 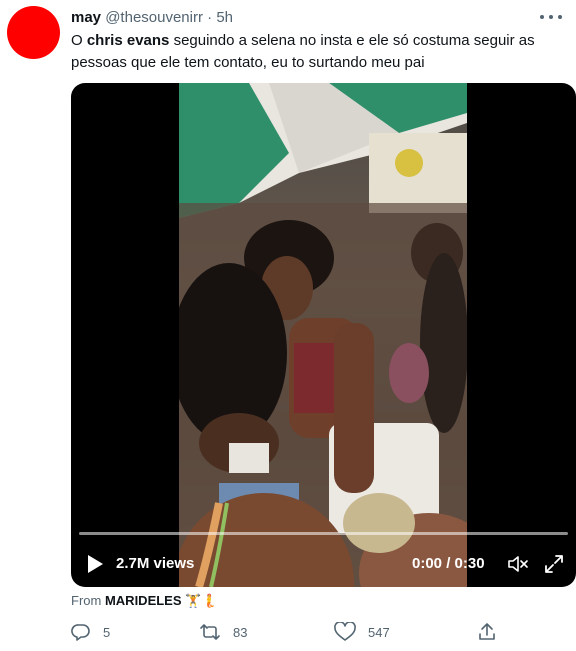 I want to click on heart-icon, so click(x=345, y=631).